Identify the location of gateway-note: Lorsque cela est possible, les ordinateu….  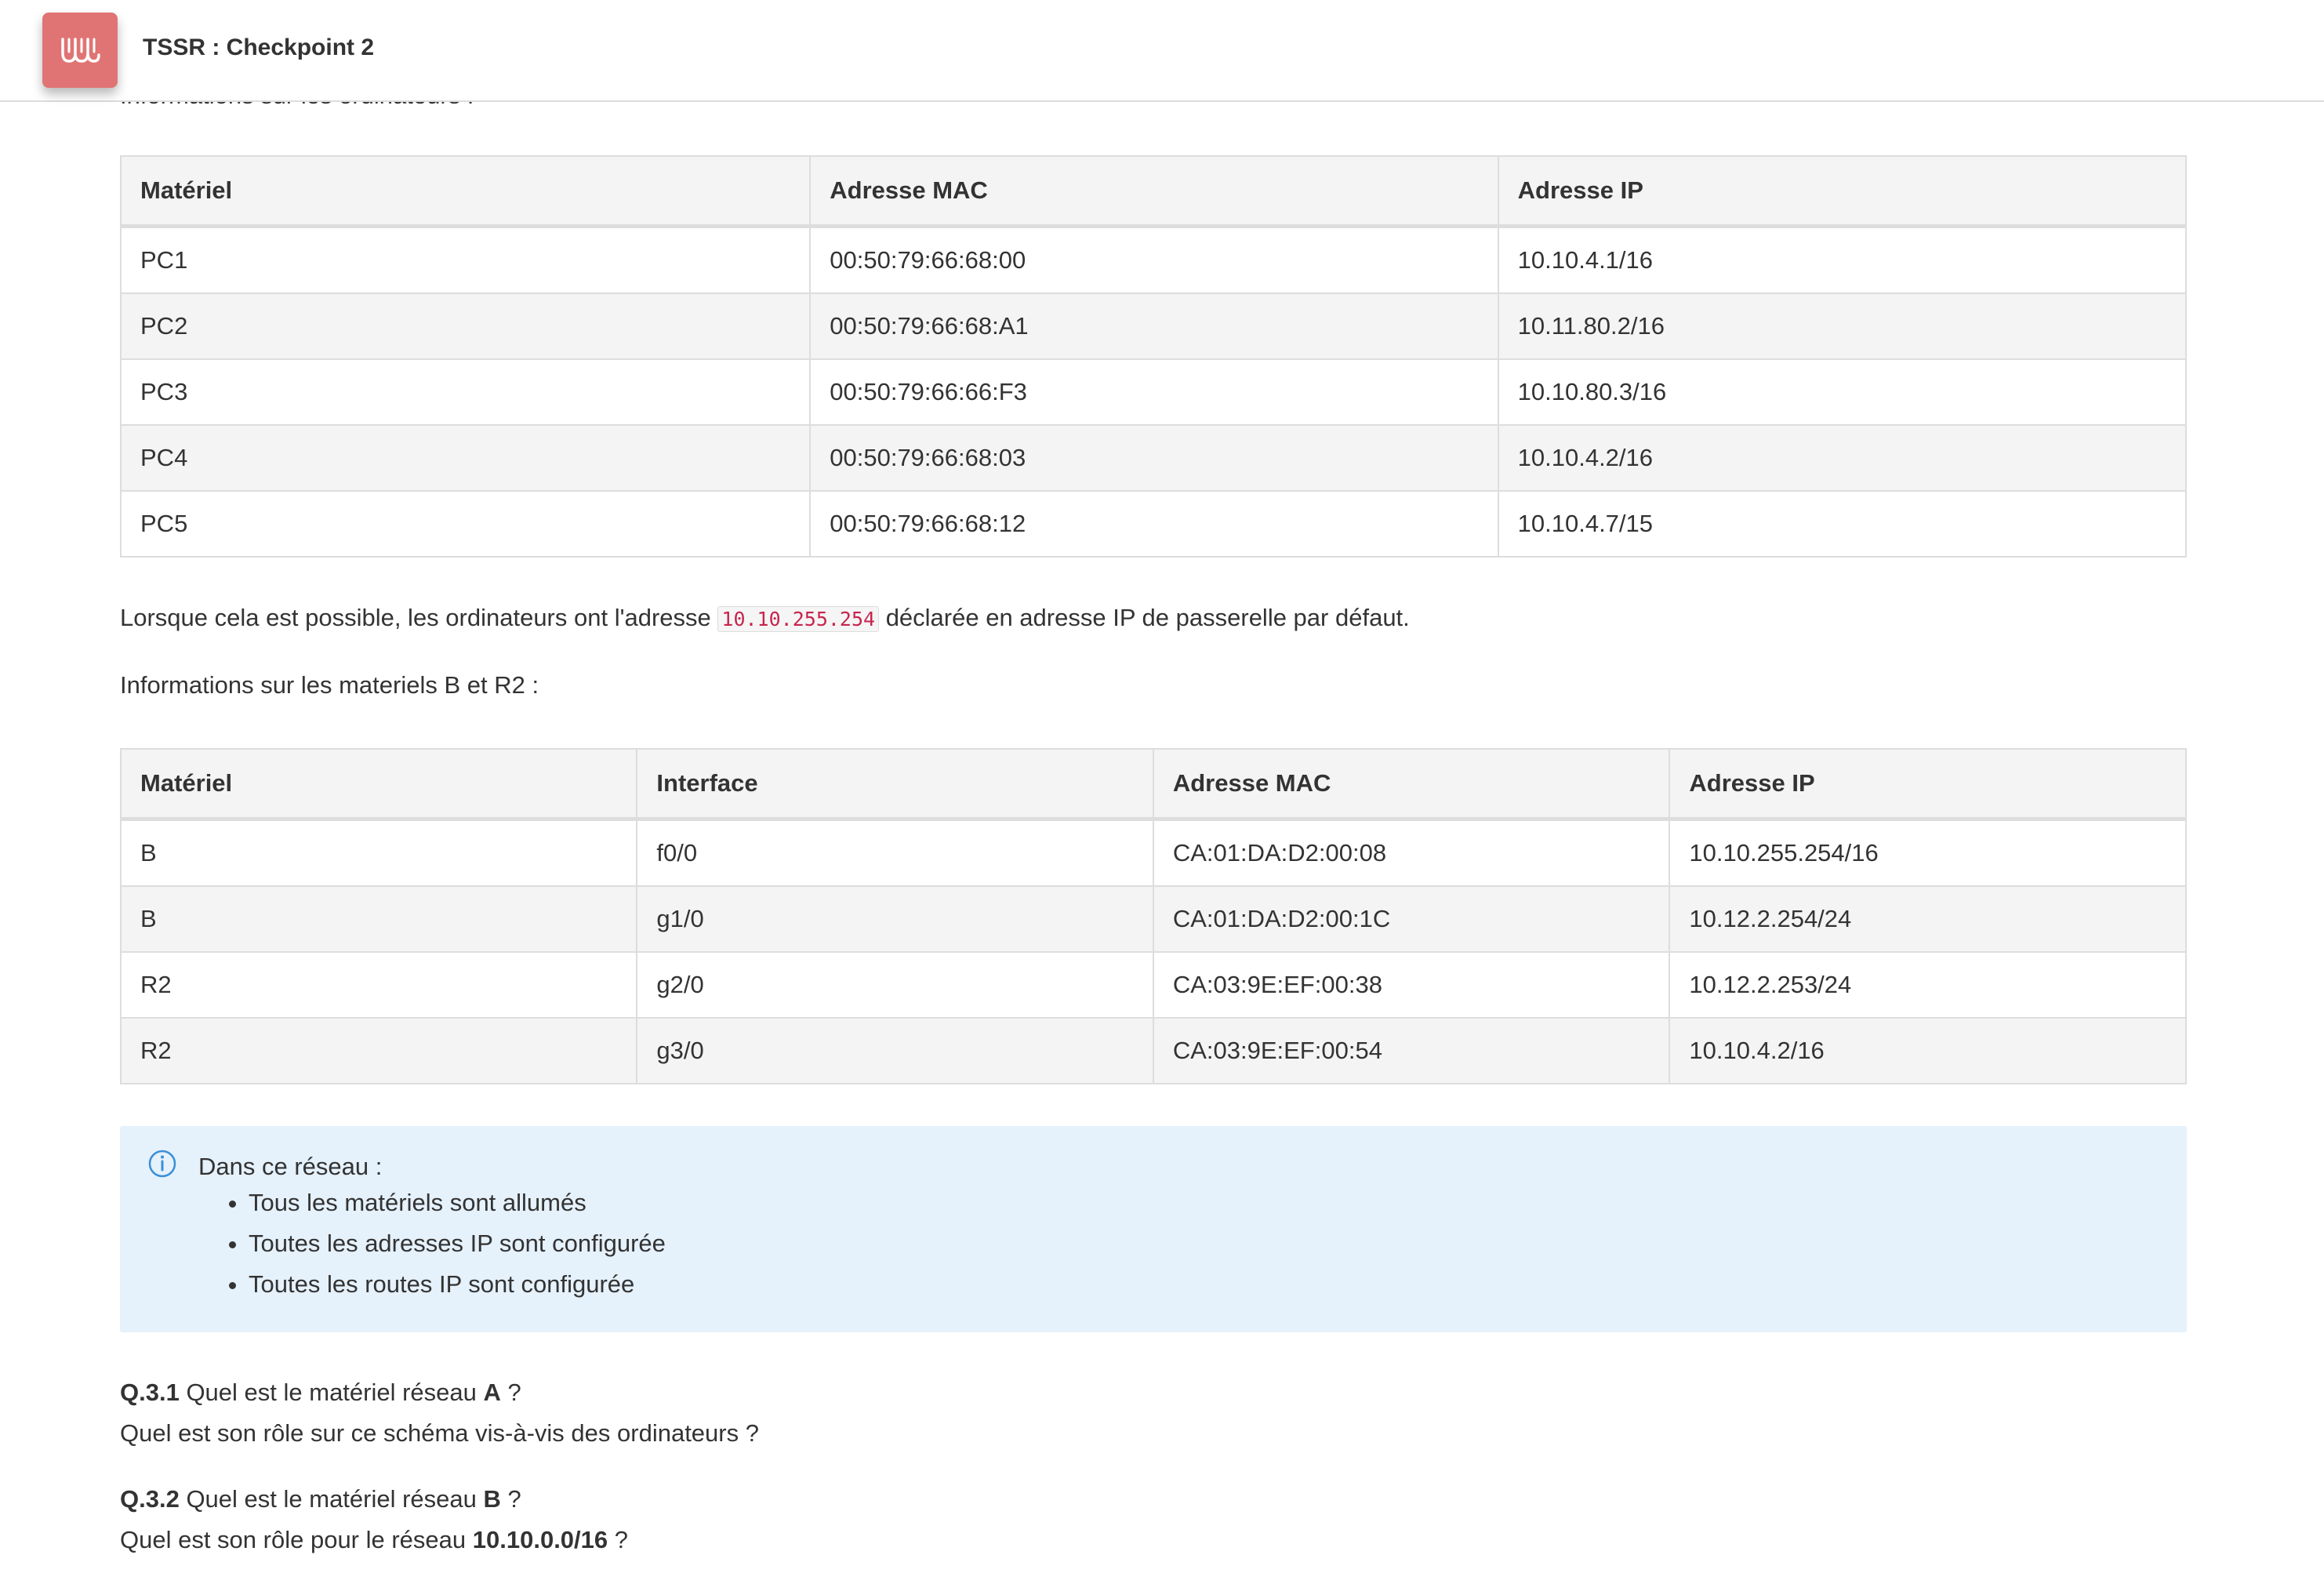
(765, 618).